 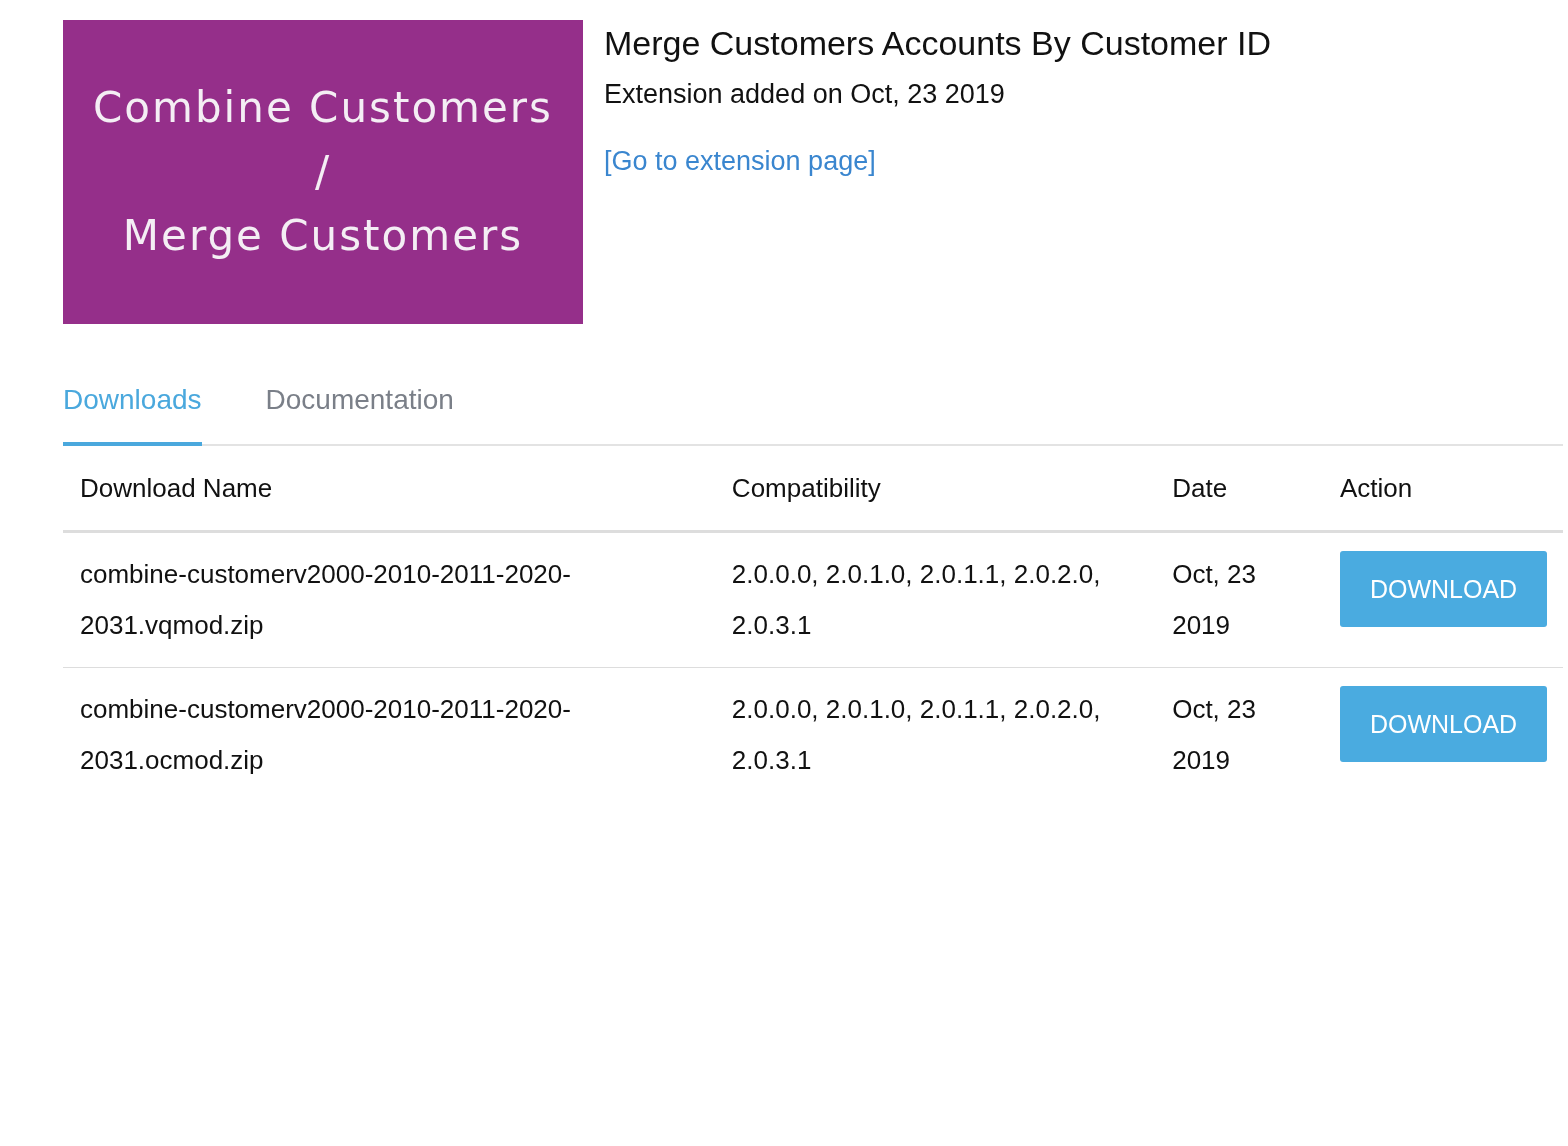 What do you see at coordinates (804, 94) in the screenshot?
I see `added-date: Extension added on Oct, 23 2019` at bounding box center [804, 94].